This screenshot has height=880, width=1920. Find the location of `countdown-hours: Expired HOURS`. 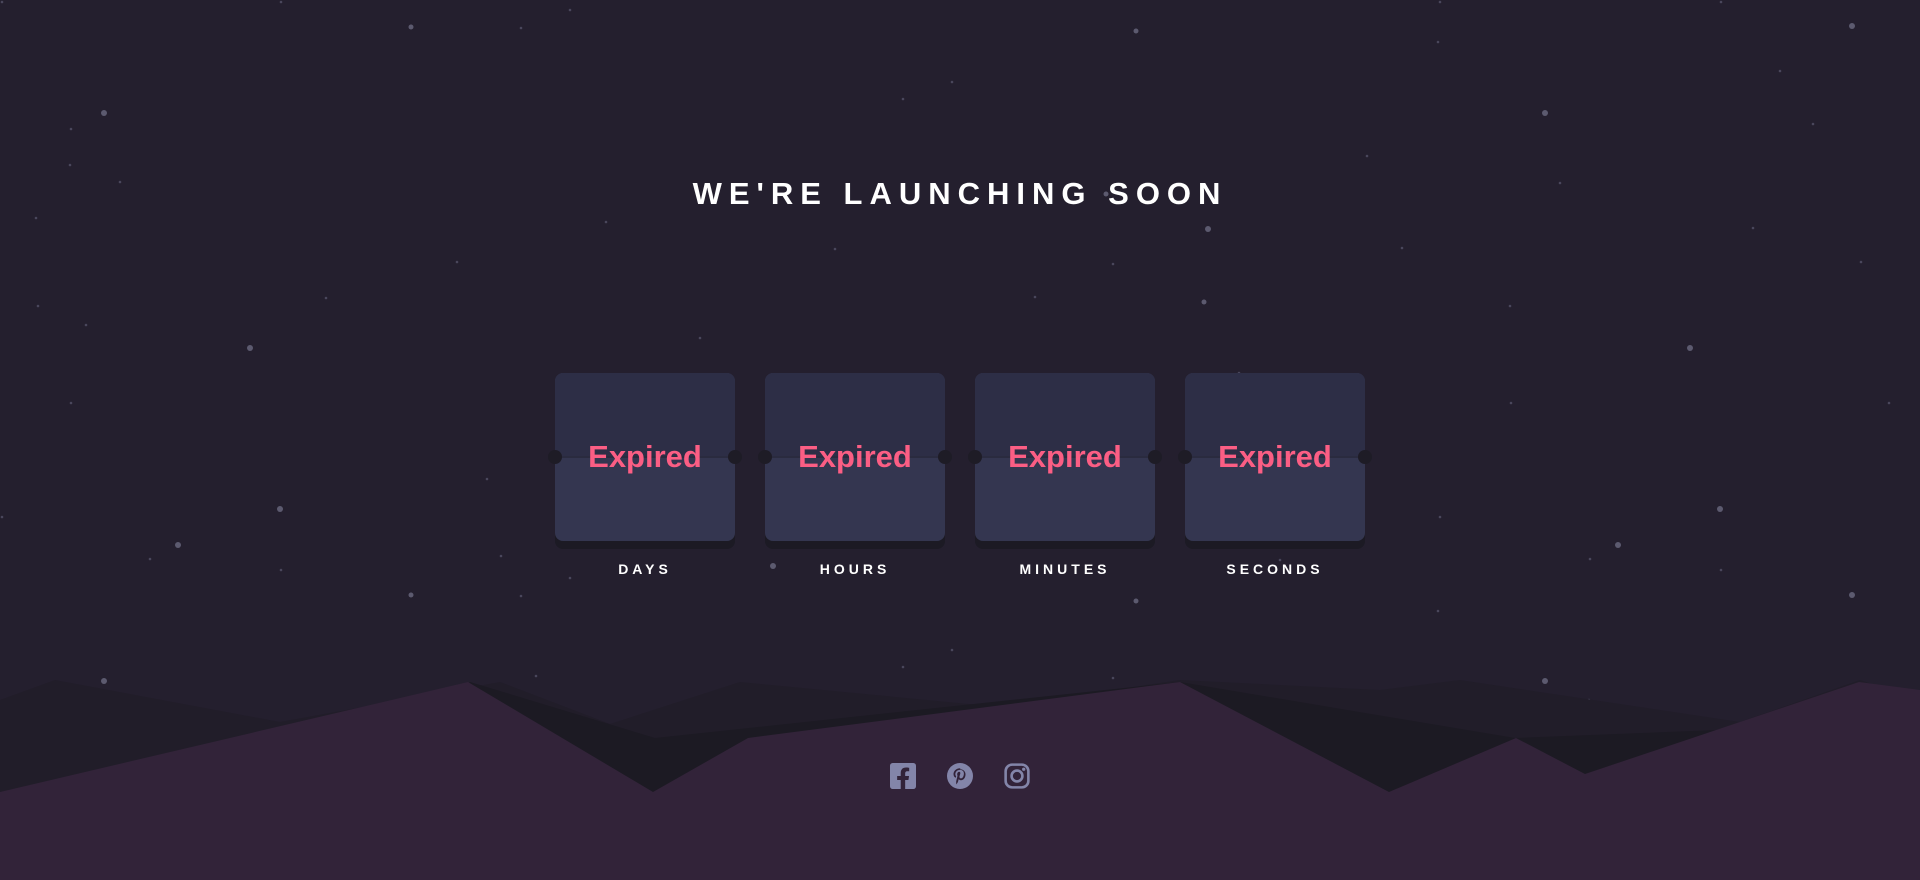

countdown-hours: Expired HOURS is located at coordinates (855, 475).